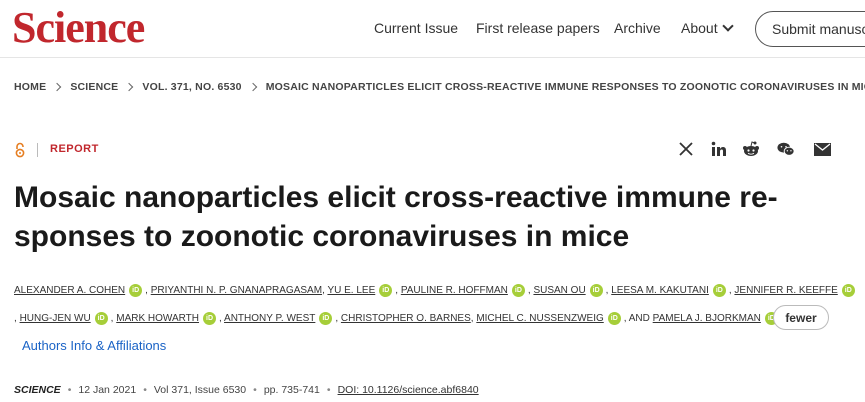 The image size is (865, 402). Describe the element at coordinates (406, 318) in the screenshot. I see `author-link: CHRISTOPHER O. BARNES` at that location.